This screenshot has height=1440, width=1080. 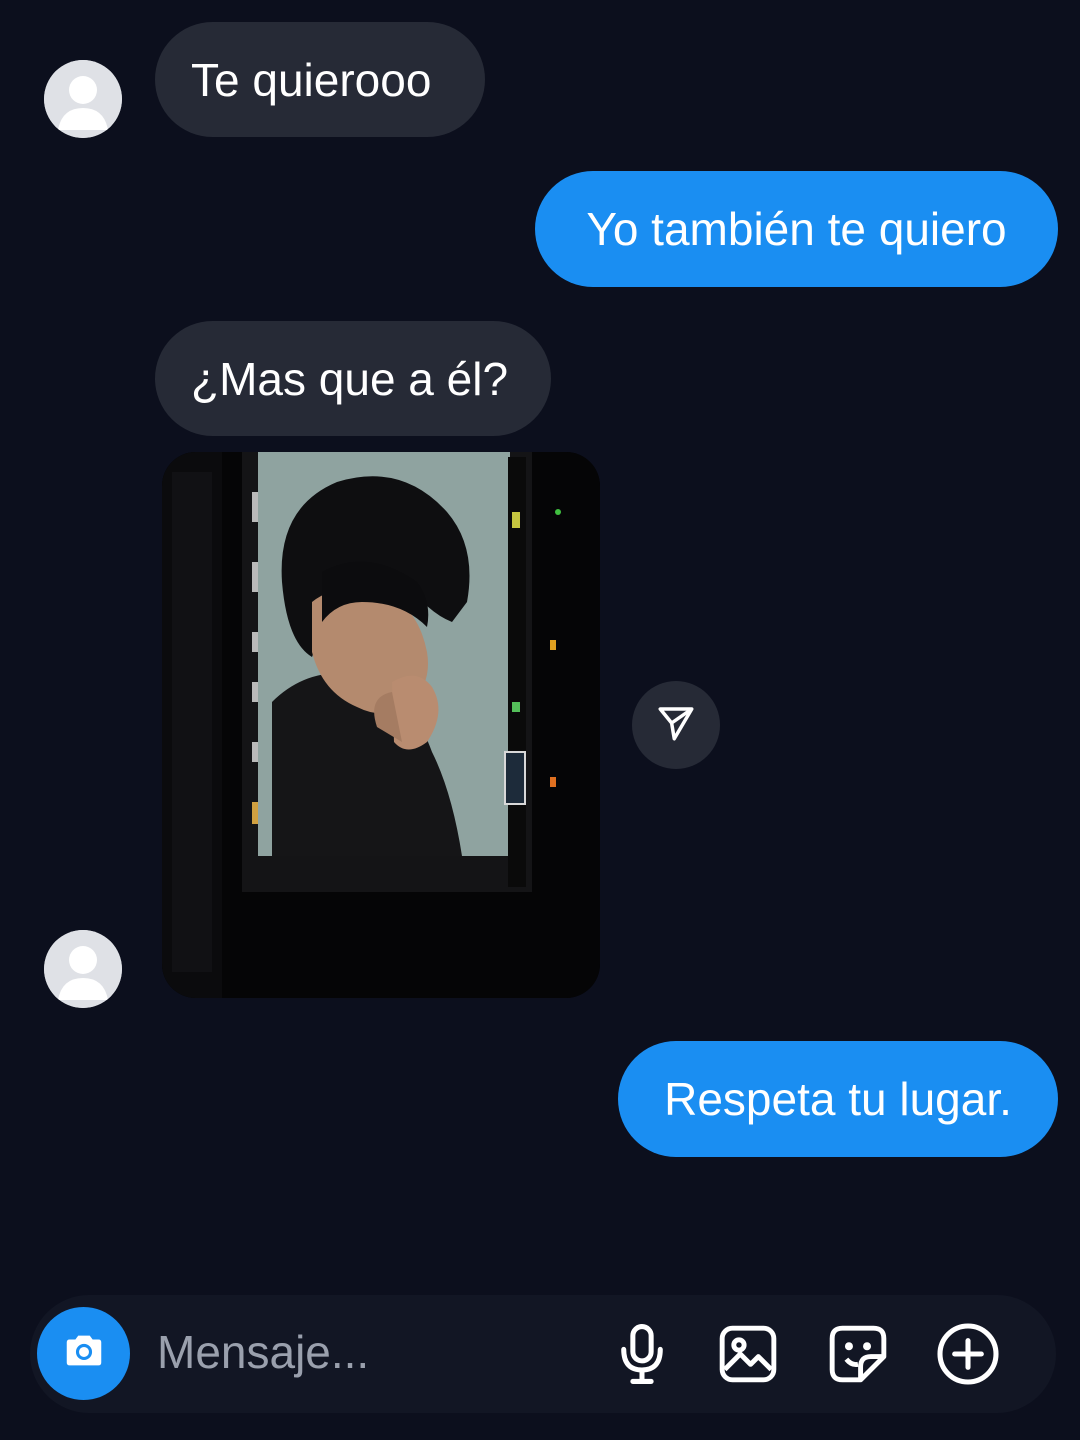 I want to click on message-bubble-outgoing: Respeta tu lugar., so click(x=838, y=1099).